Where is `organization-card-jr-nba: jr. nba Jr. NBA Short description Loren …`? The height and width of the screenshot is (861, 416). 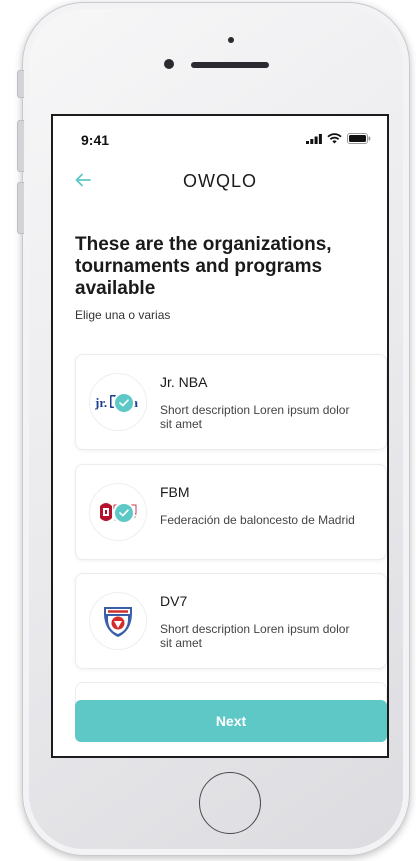
organization-card-jr-nba: jr. nba Jr. NBA Short description Loren … is located at coordinates (231, 402).